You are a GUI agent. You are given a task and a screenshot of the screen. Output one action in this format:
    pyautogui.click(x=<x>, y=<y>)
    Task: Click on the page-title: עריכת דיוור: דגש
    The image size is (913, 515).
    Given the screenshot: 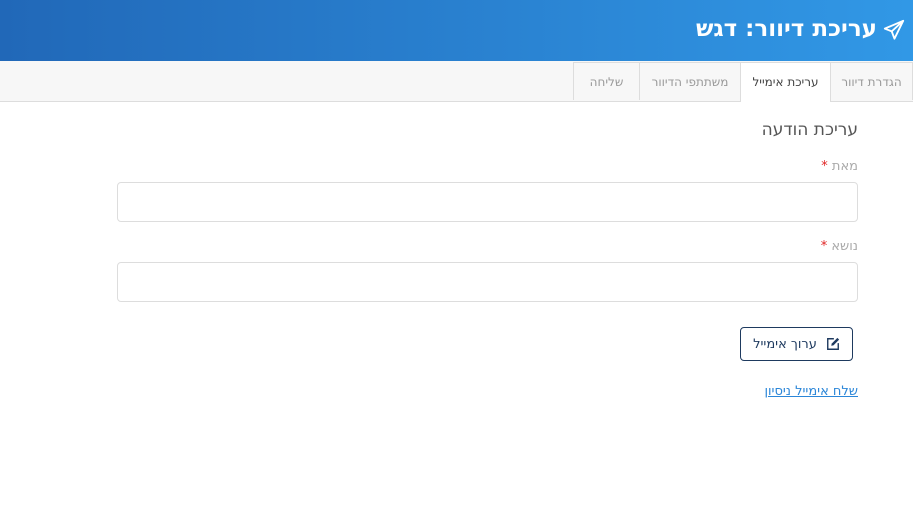 What is the action you would take?
    pyautogui.click(x=786, y=29)
    